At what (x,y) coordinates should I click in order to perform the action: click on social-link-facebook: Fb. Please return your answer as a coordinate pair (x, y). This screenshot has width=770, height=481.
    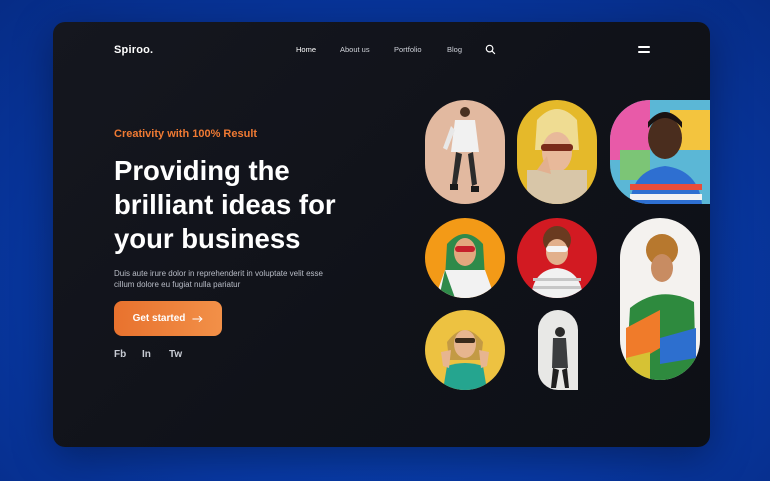
    Looking at the image, I should click on (120, 354).